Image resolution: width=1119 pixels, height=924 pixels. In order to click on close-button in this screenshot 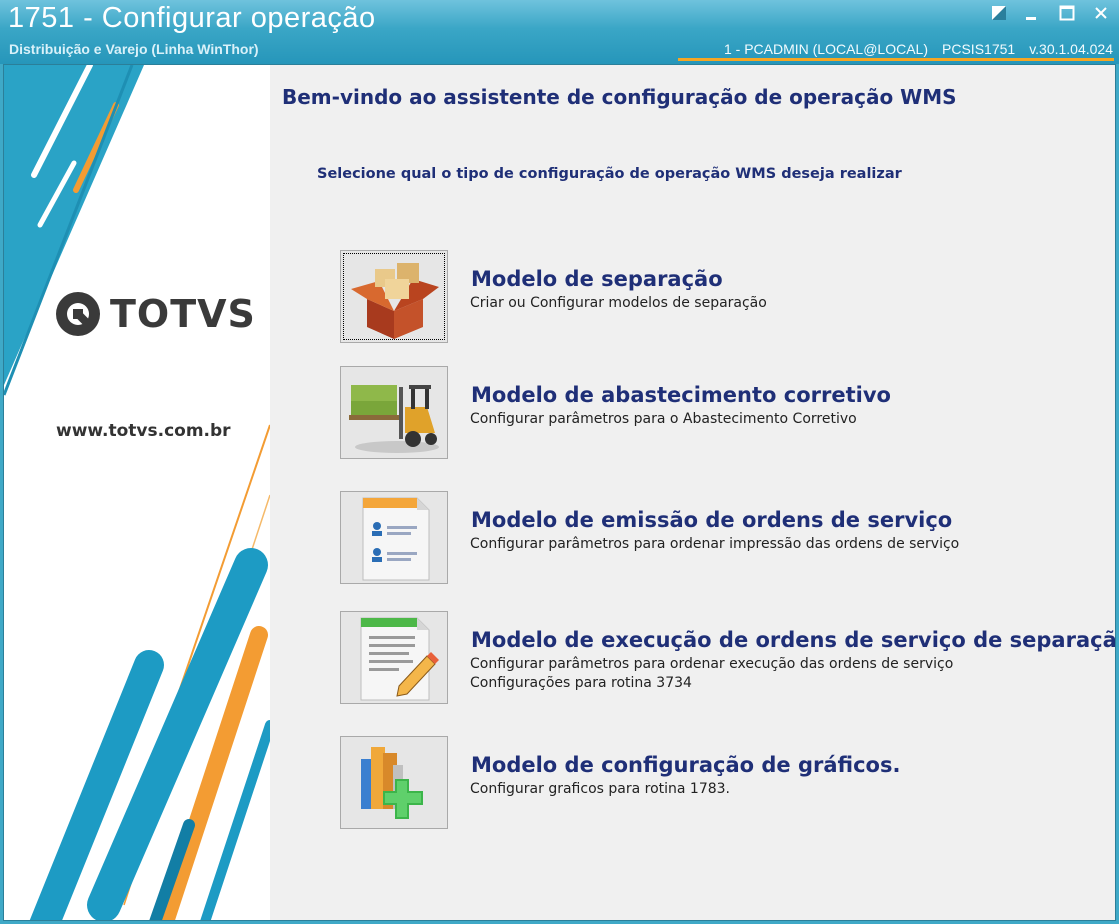, I will do `click(1101, 15)`.